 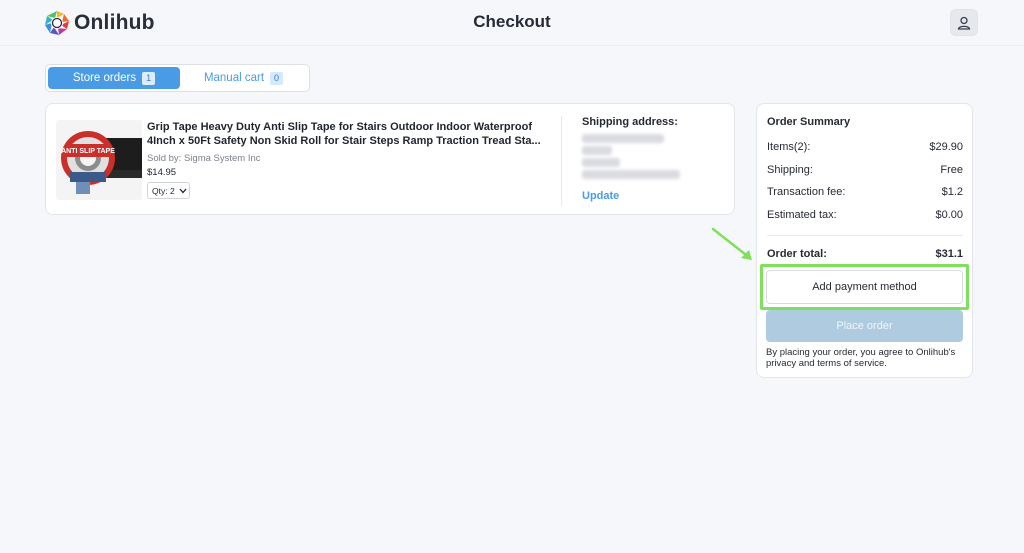 I want to click on profile-button, so click(x=964, y=22).